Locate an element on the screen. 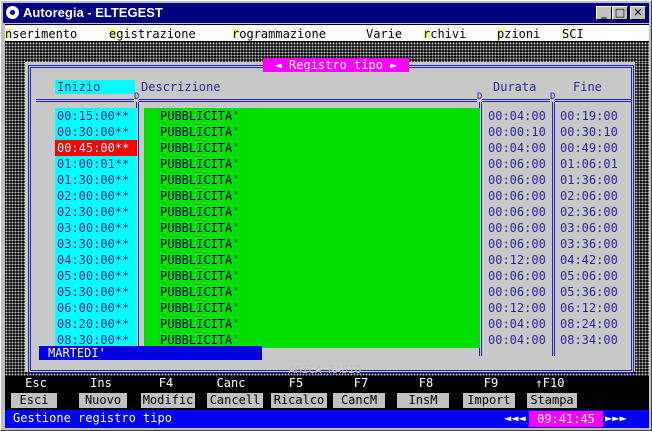  fkey-label: F4 is located at coordinates (166, 383).